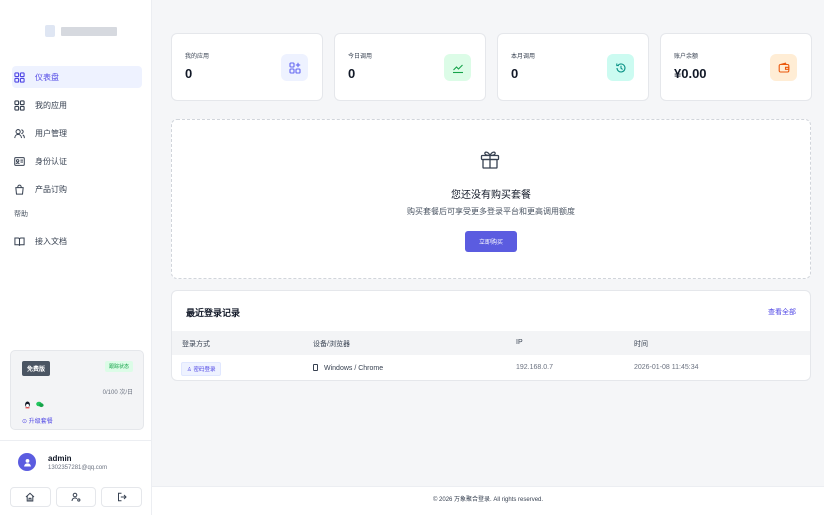  I want to click on stat-card-month-calls: 本月调用 0, so click(573, 67).